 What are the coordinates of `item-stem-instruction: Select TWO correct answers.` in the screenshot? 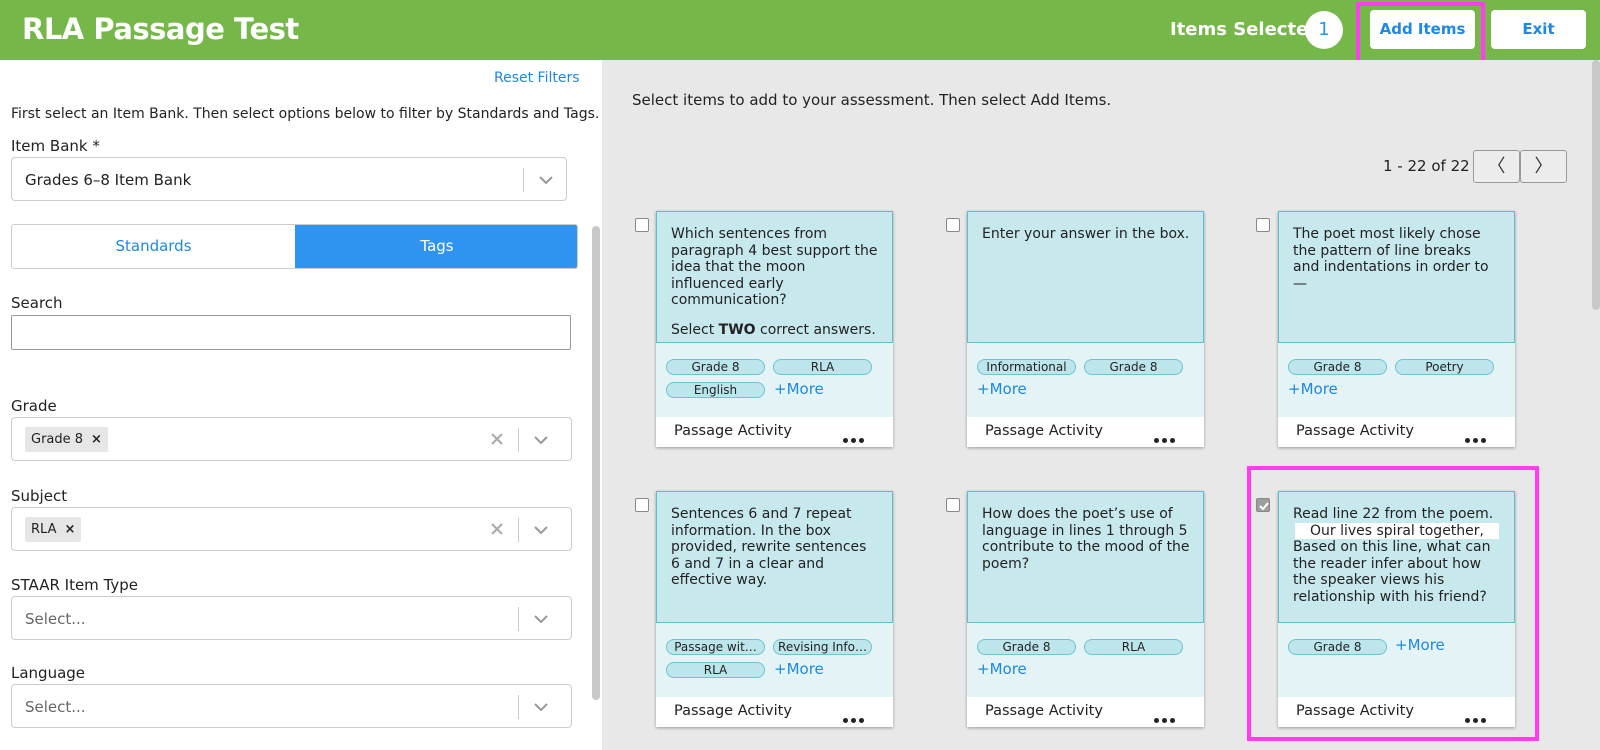 It's located at (775, 330).